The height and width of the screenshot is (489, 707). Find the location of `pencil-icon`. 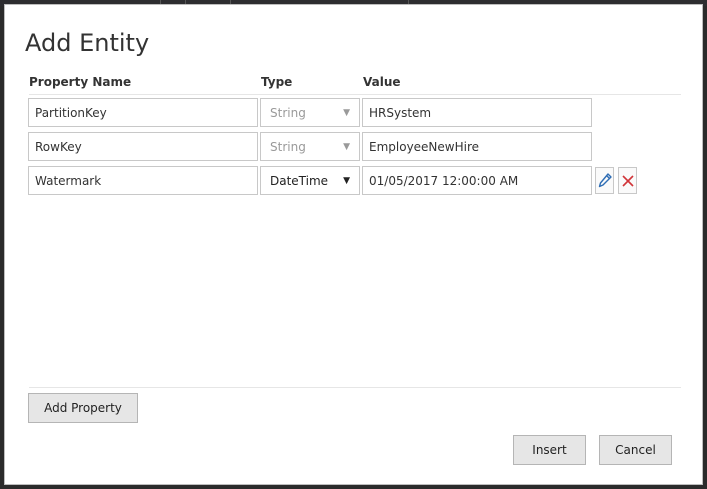

pencil-icon is located at coordinates (605, 179).